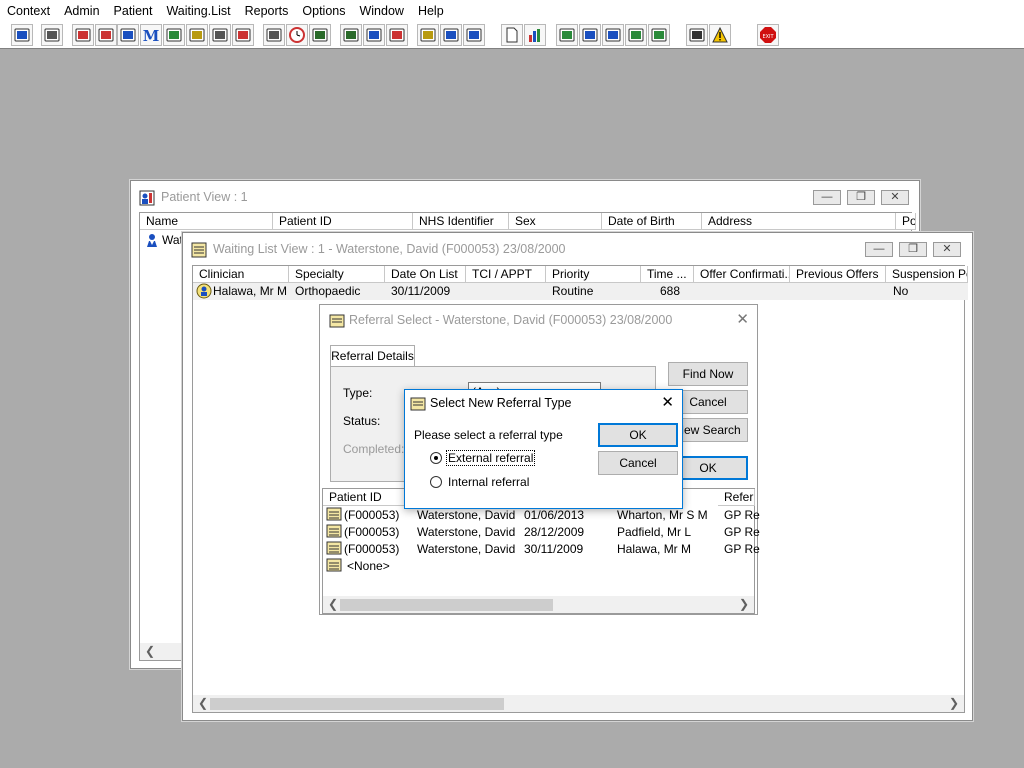  What do you see at coordinates (613, 35) in the screenshot?
I see `check-doc2-button` at bounding box center [613, 35].